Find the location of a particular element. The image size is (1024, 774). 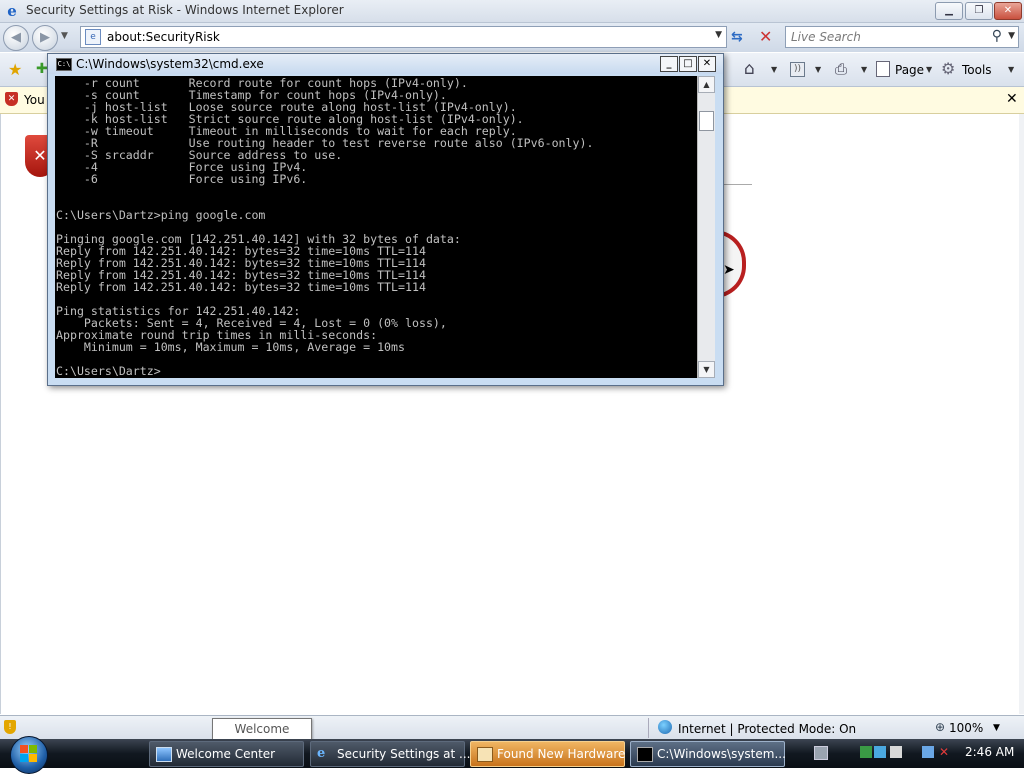

notification-area: ✕ 2:46 AM is located at coordinates (915, 753).